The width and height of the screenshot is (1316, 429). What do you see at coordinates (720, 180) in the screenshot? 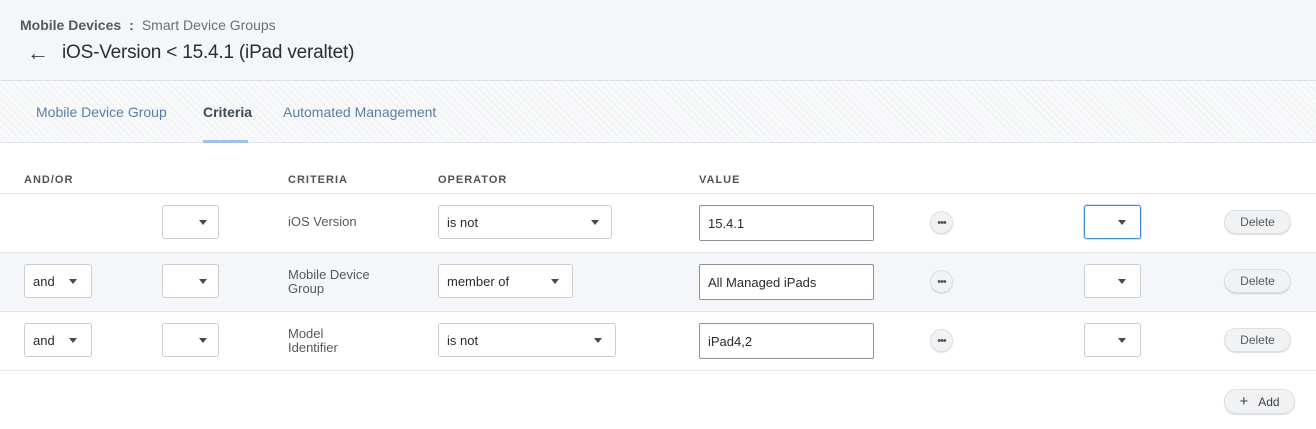
I see `header-value: VALUE` at bounding box center [720, 180].